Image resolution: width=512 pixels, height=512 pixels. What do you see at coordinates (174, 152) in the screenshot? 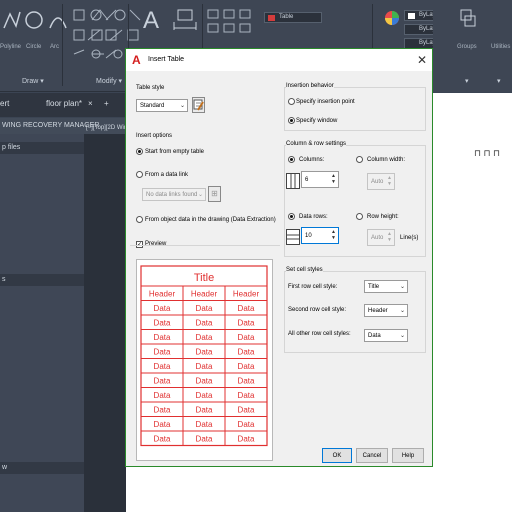
I see `start-empty-label: Start from empty table` at bounding box center [174, 152].